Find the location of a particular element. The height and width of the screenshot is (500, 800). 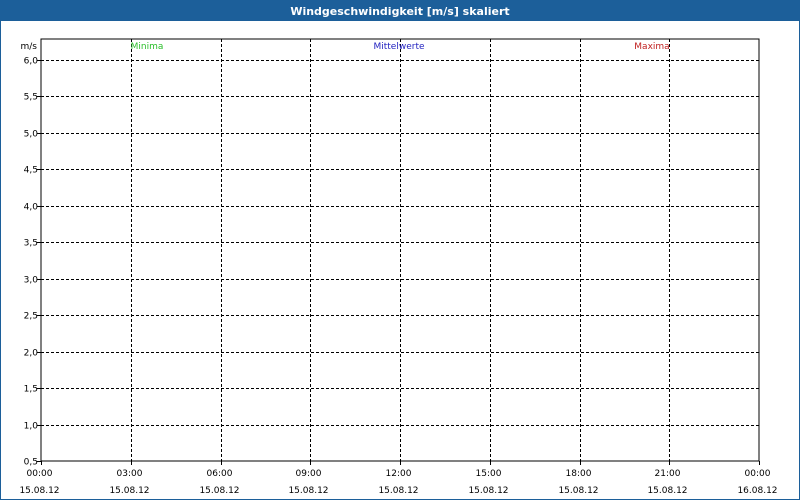

x-tick-time: 06:00 is located at coordinates (220, 474).